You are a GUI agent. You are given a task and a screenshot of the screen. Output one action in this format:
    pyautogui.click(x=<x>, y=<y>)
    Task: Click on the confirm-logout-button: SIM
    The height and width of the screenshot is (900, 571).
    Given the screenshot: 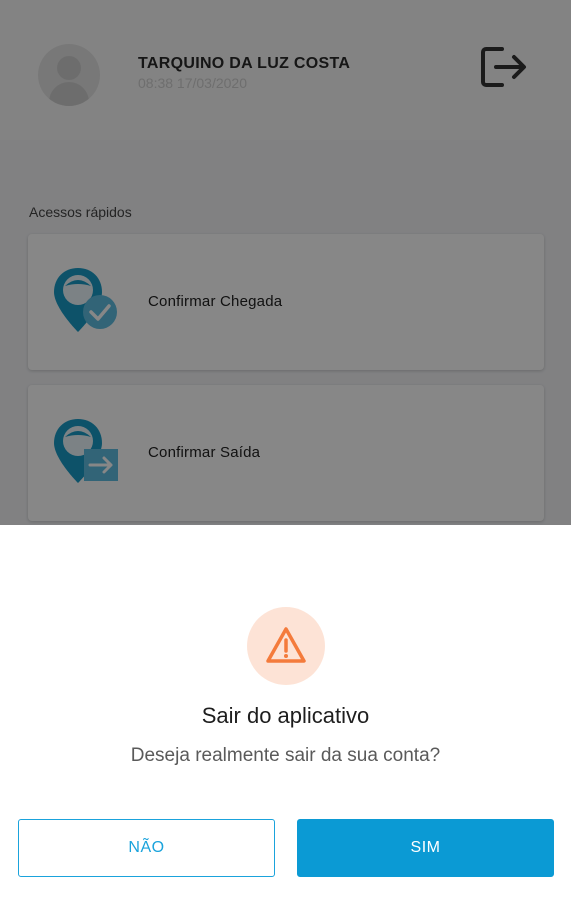 What is the action you would take?
    pyautogui.click(x=425, y=848)
    